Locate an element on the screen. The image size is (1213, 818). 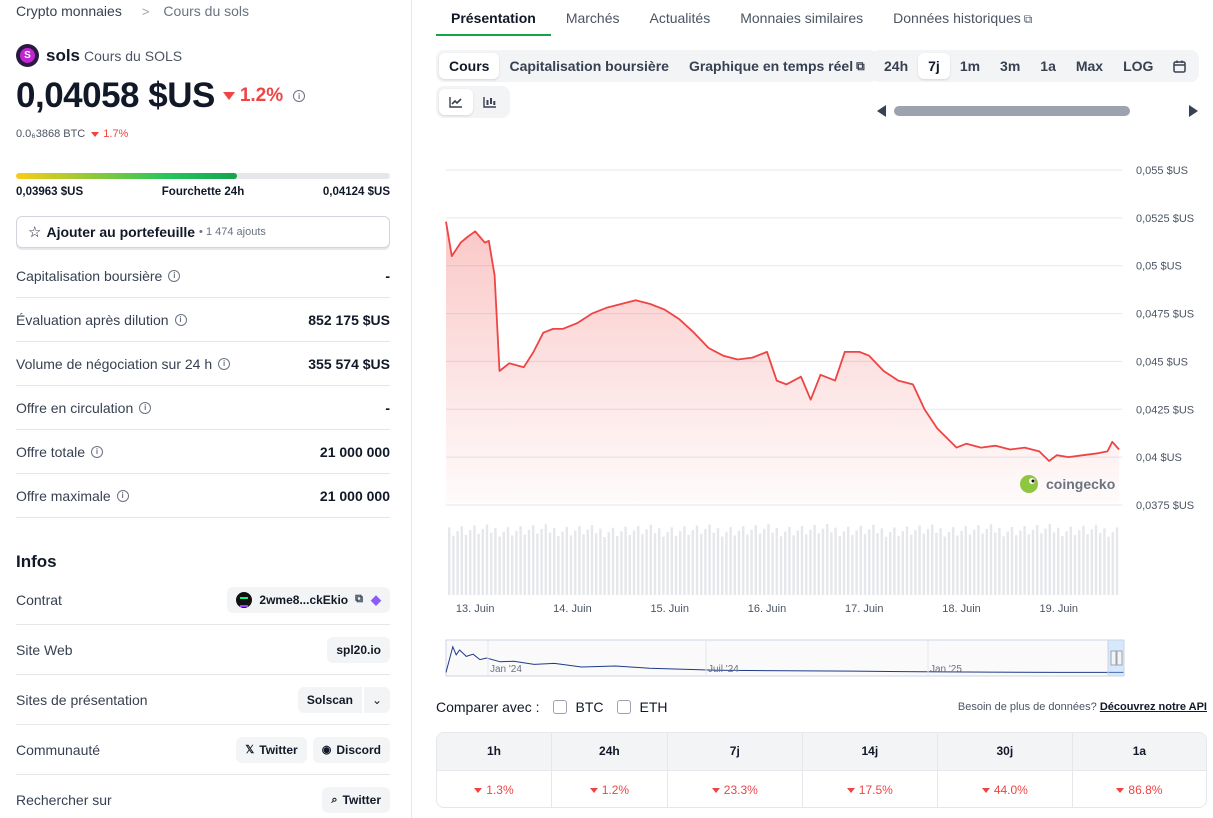
perf-header: 30j is located at coordinates (1005, 751).